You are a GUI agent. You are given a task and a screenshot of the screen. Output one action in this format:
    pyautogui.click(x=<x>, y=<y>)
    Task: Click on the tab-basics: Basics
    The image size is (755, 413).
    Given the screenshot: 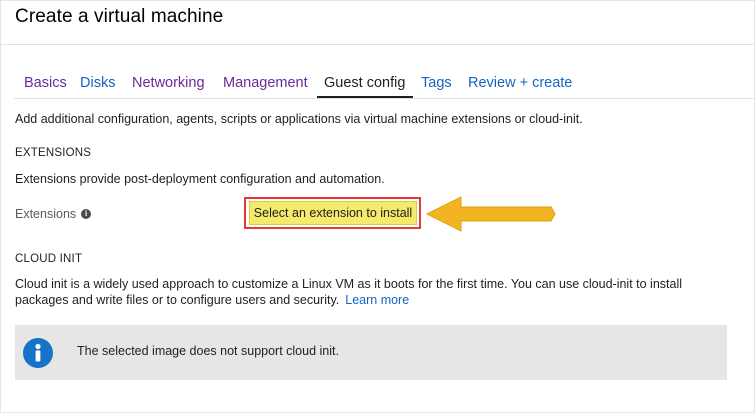 What is the action you would take?
    pyautogui.click(x=45, y=83)
    